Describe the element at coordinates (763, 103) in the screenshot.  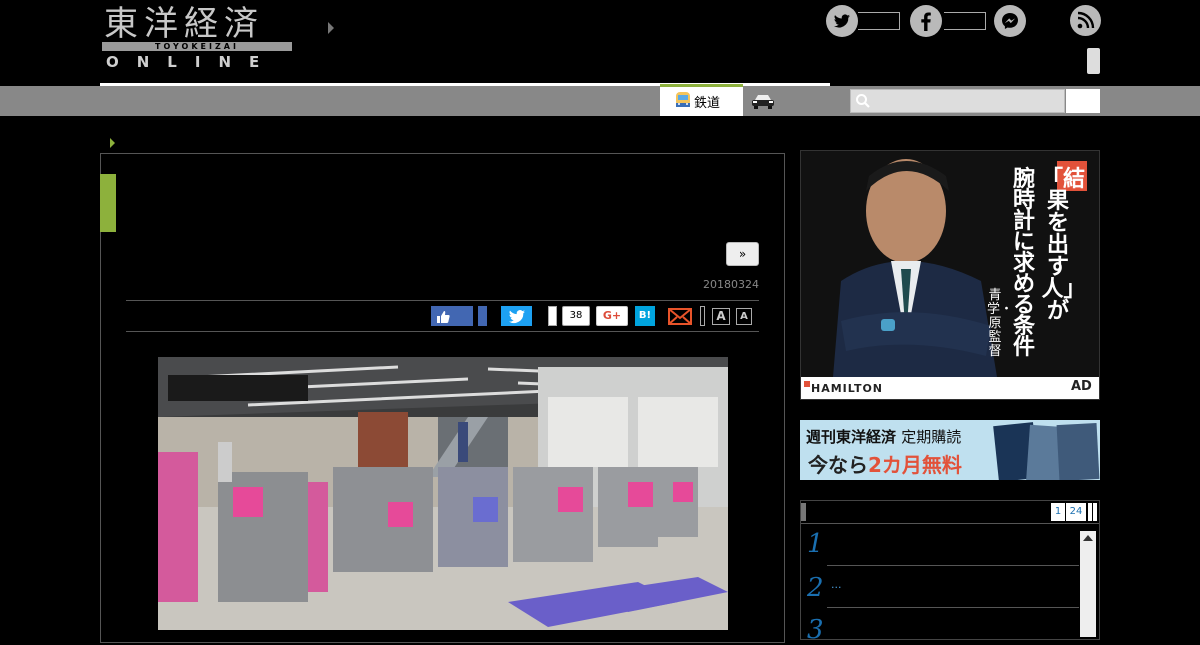
I see `car-icon` at that location.